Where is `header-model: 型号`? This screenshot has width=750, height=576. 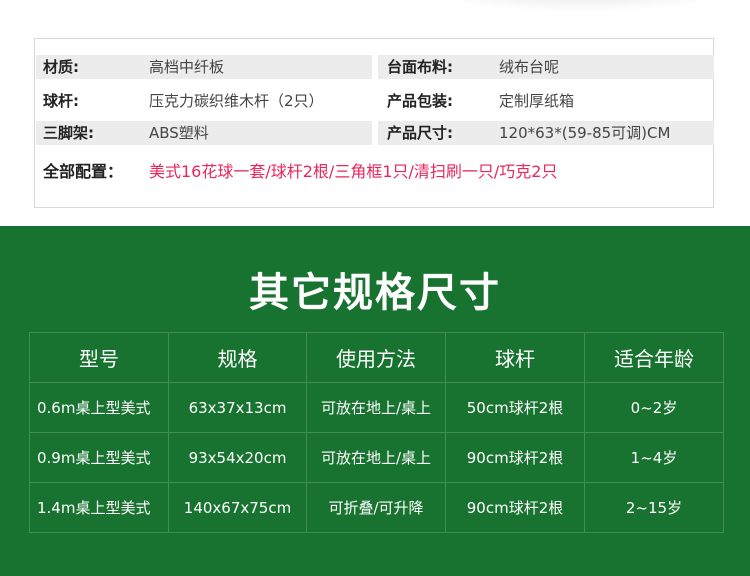
header-model: 型号 is located at coordinates (99, 357).